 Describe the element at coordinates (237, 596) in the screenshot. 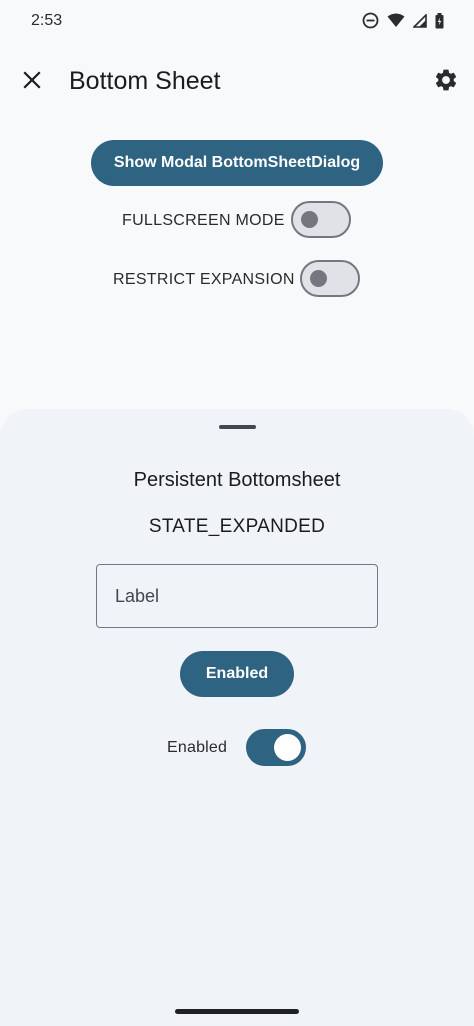

I see `label-text-field` at that location.